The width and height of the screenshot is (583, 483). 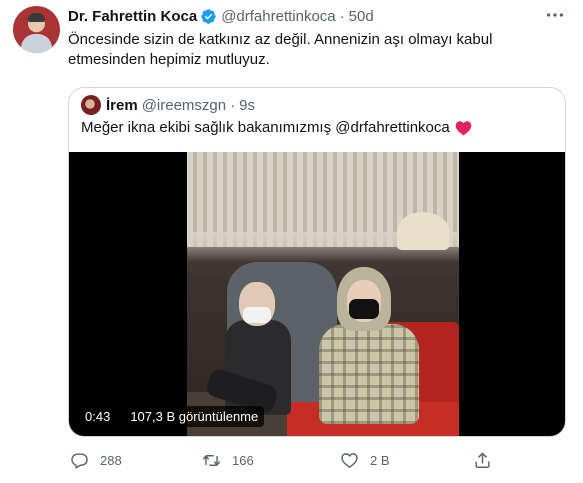 I want to click on video-man-mask, so click(x=257, y=315).